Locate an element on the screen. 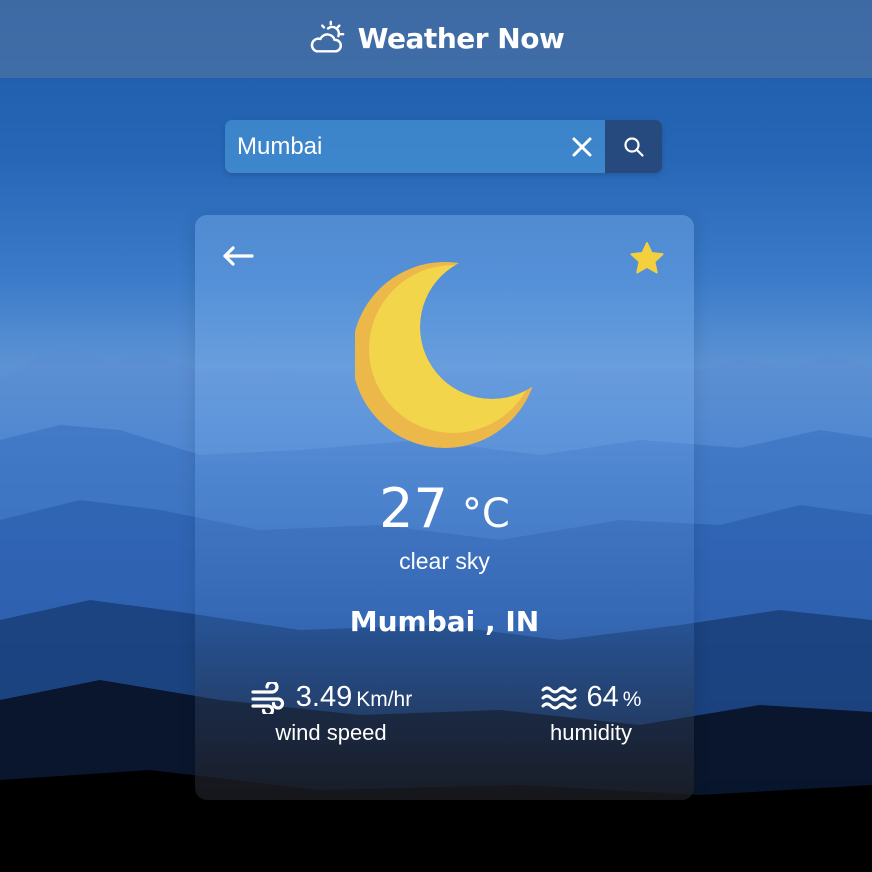 The height and width of the screenshot is (872, 872). search-bar is located at coordinates (443, 146).